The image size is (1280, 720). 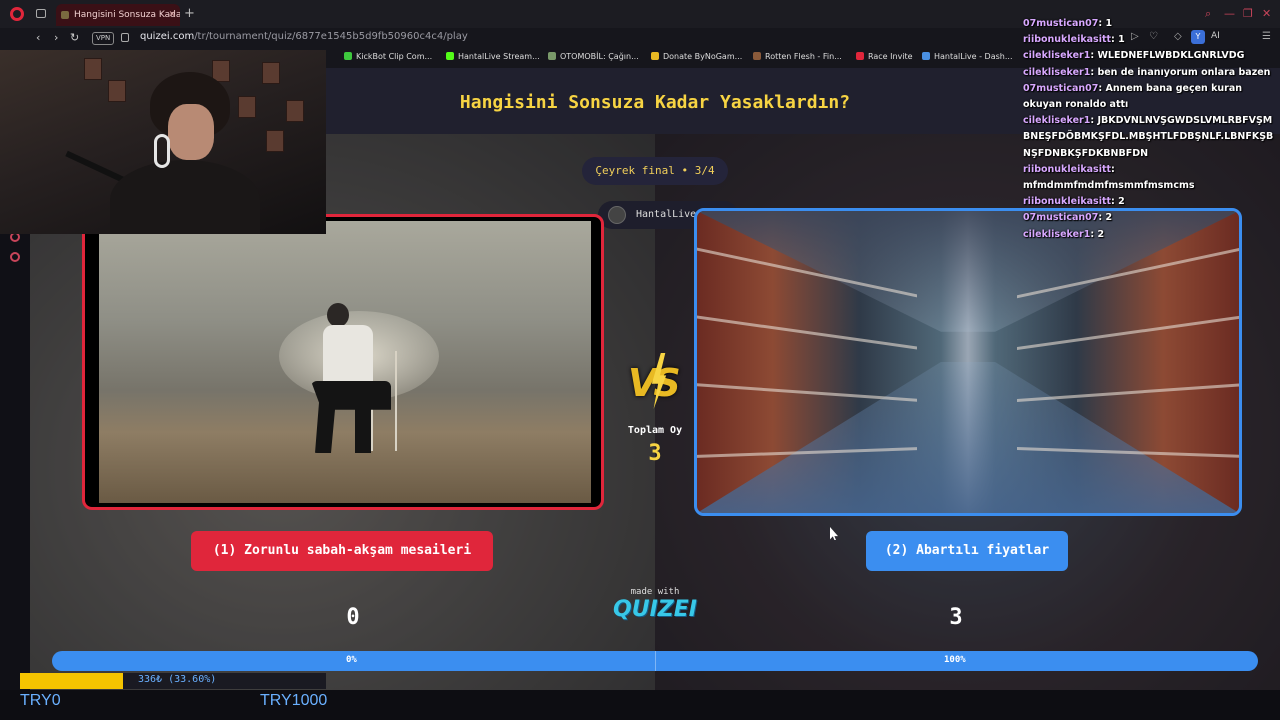 What do you see at coordinates (655, 609) in the screenshot?
I see `quizei-logo: QUIZEI` at bounding box center [655, 609].